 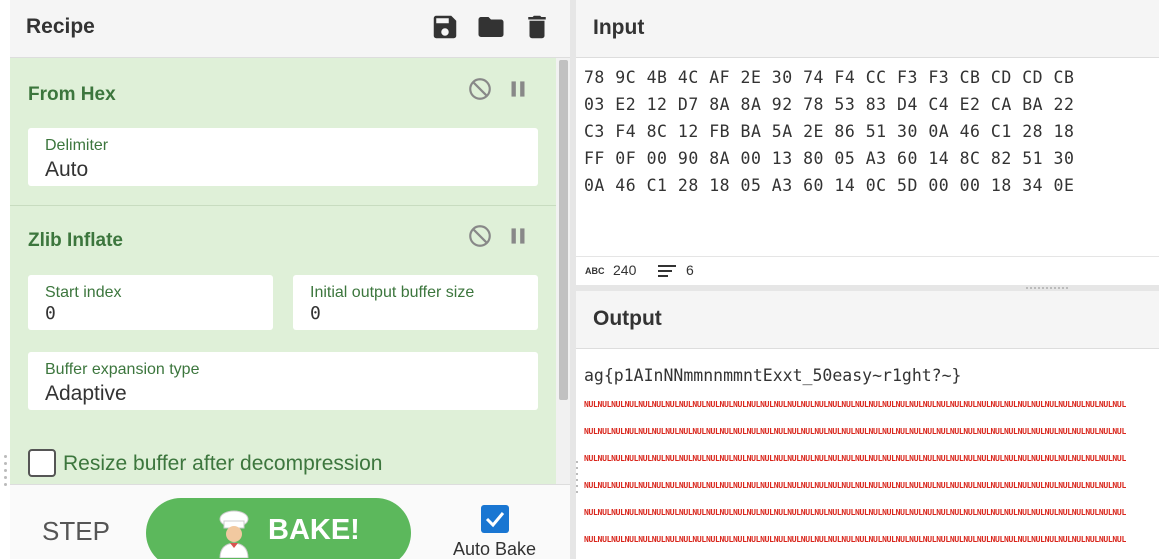 I want to click on autobake-checkbox, so click(x=495, y=519).